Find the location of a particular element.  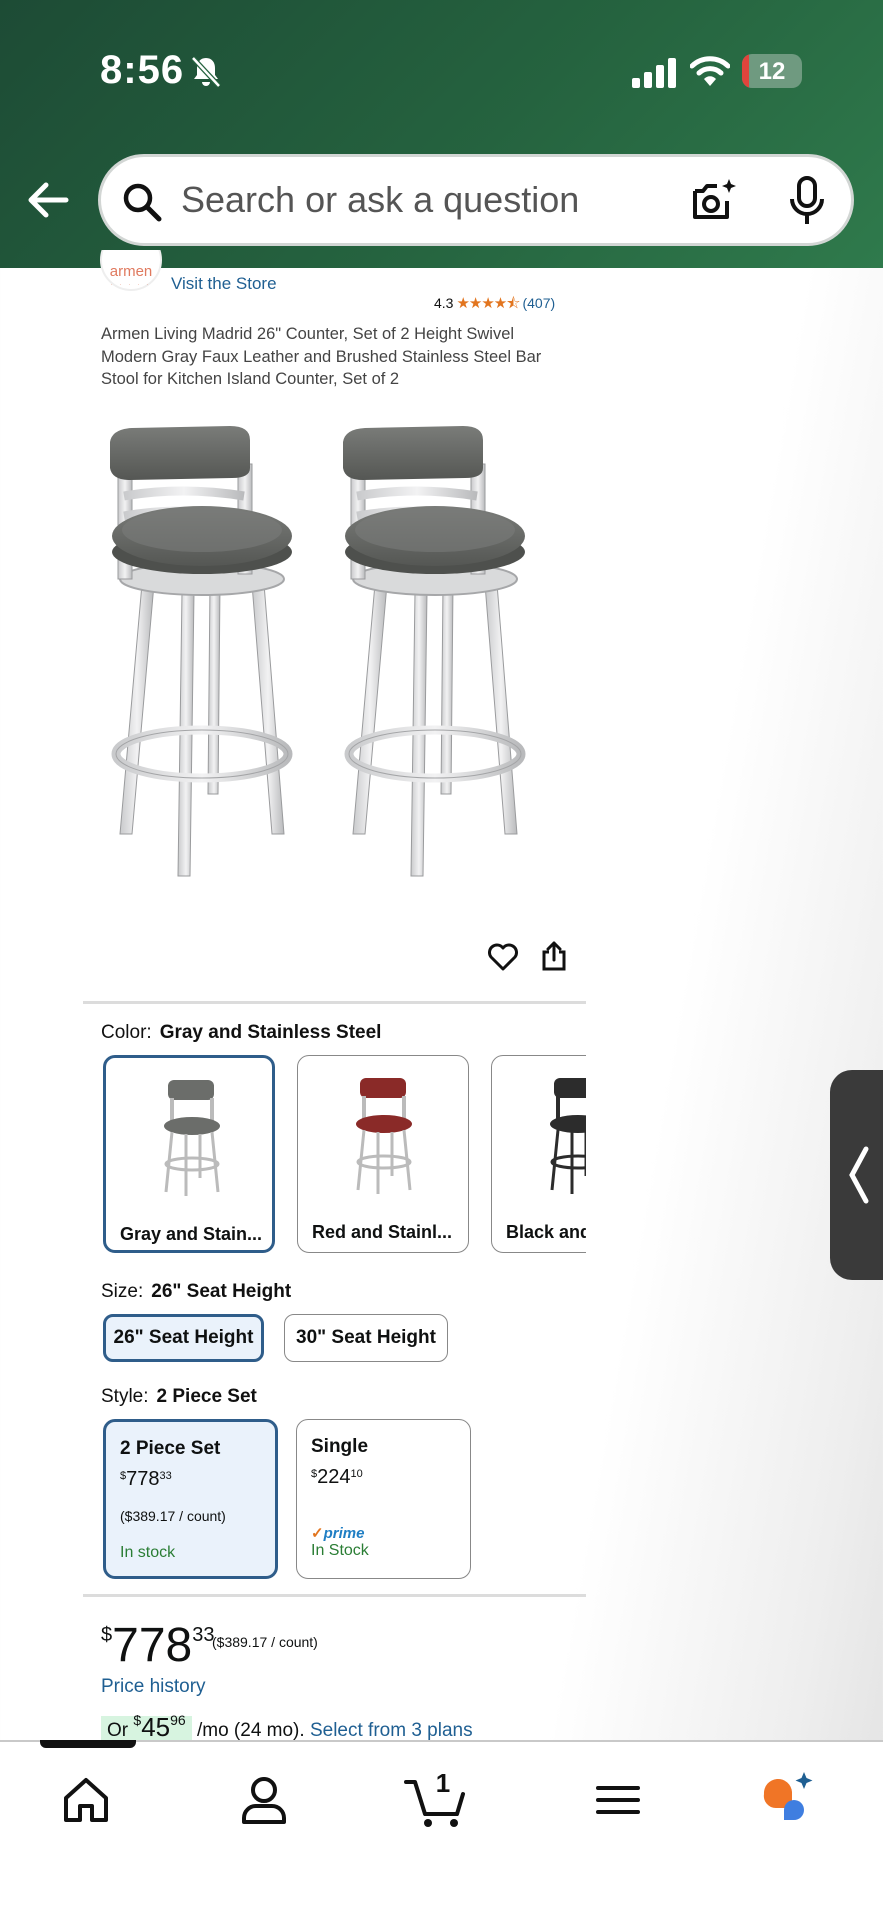

rating: 4.3 ★★★★⯪ (407) is located at coordinates (494, 305).